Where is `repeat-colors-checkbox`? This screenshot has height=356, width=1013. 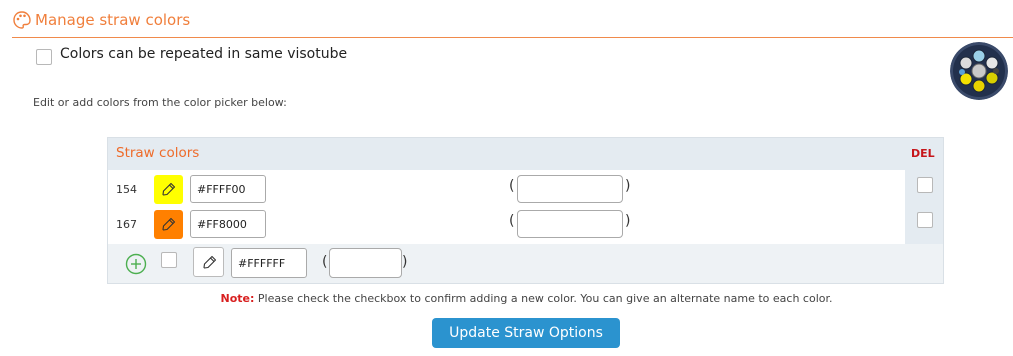
repeat-colors-checkbox is located at coordinates (44, 56).